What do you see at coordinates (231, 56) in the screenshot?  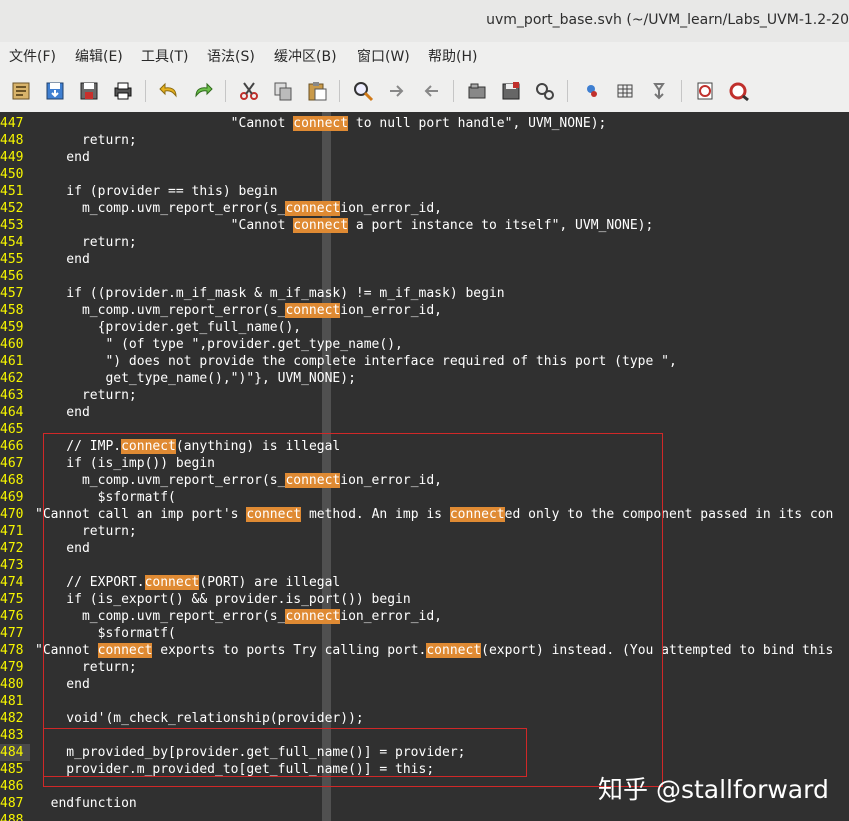 I see `menu-syntax: 语法(S)` at bounding box center [231, 56].